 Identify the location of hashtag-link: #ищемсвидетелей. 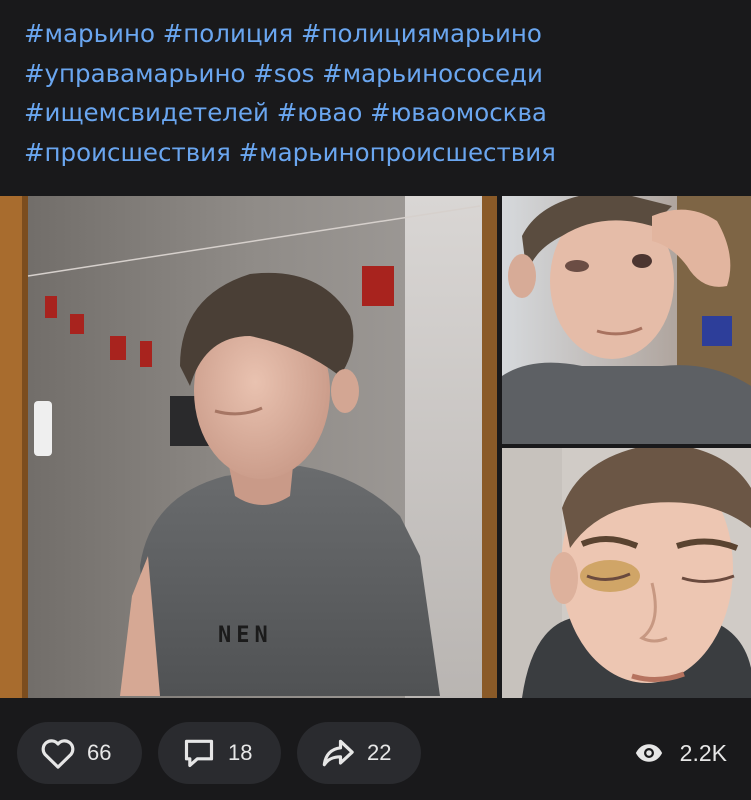
(146, 112).